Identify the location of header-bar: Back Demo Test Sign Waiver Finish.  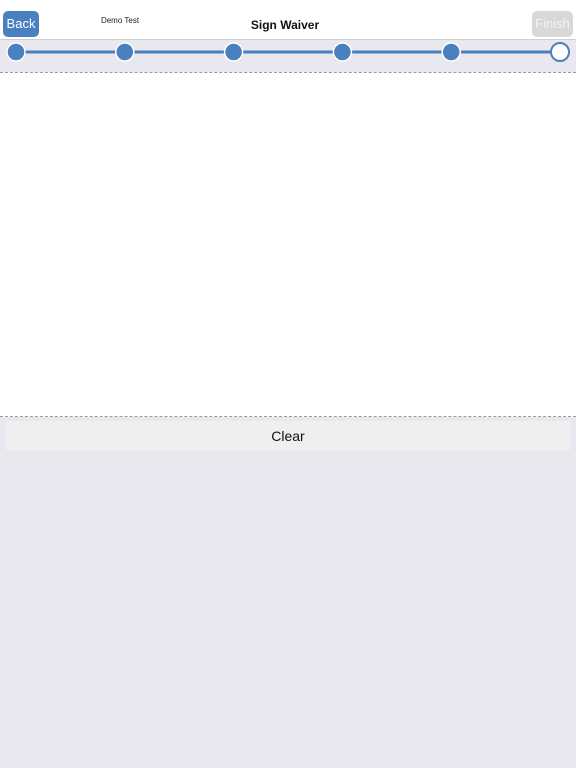
(288, 19).